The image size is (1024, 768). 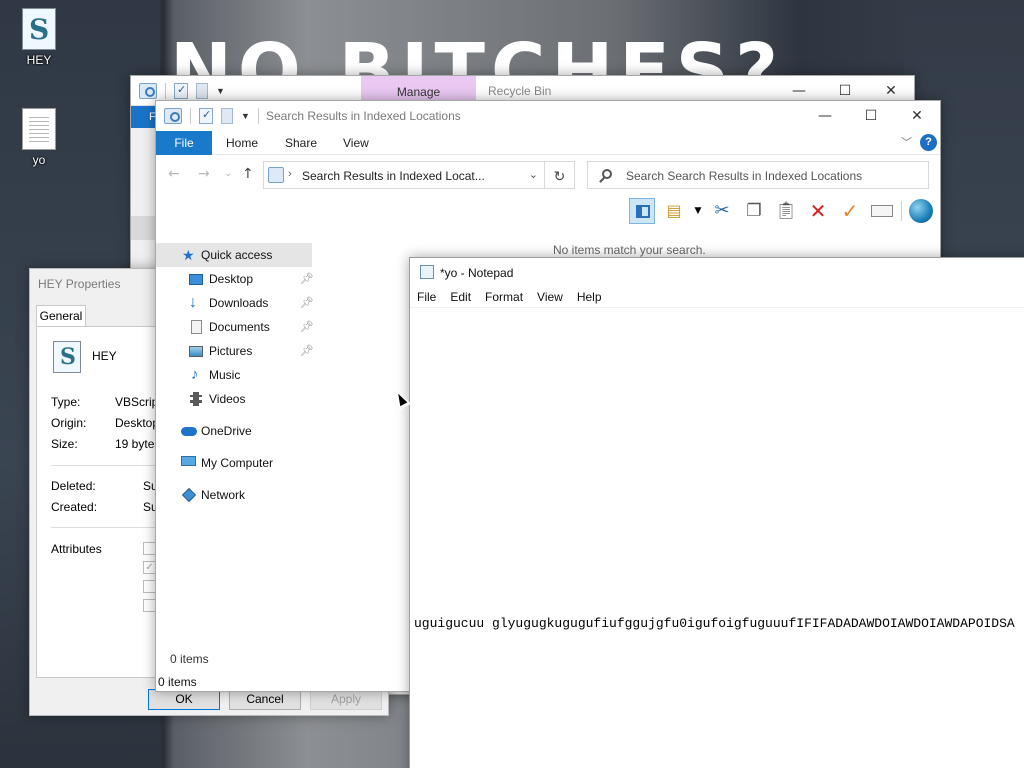 I want to click on origin-value: Desktop, so click(x=137, y=423).